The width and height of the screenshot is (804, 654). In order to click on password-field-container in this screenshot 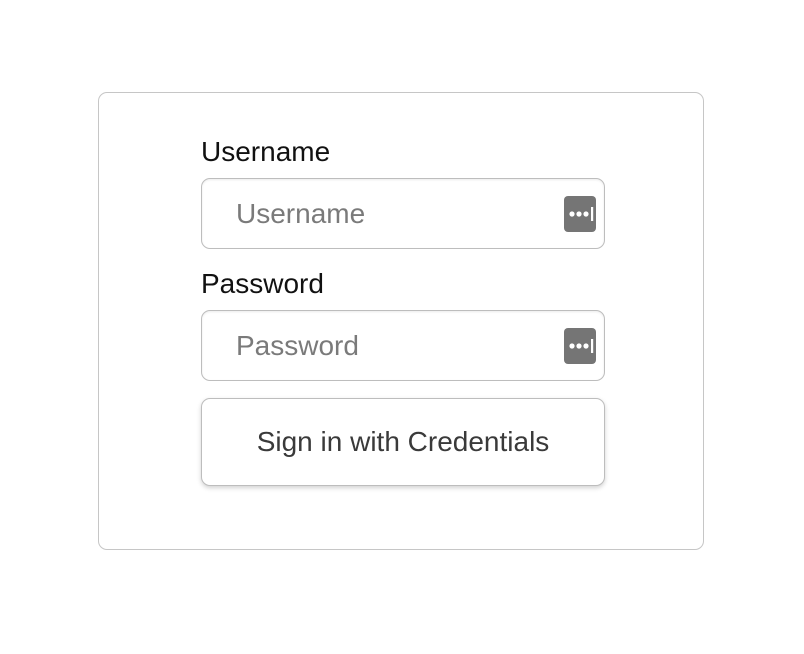, I will do `click(403, 345)`.